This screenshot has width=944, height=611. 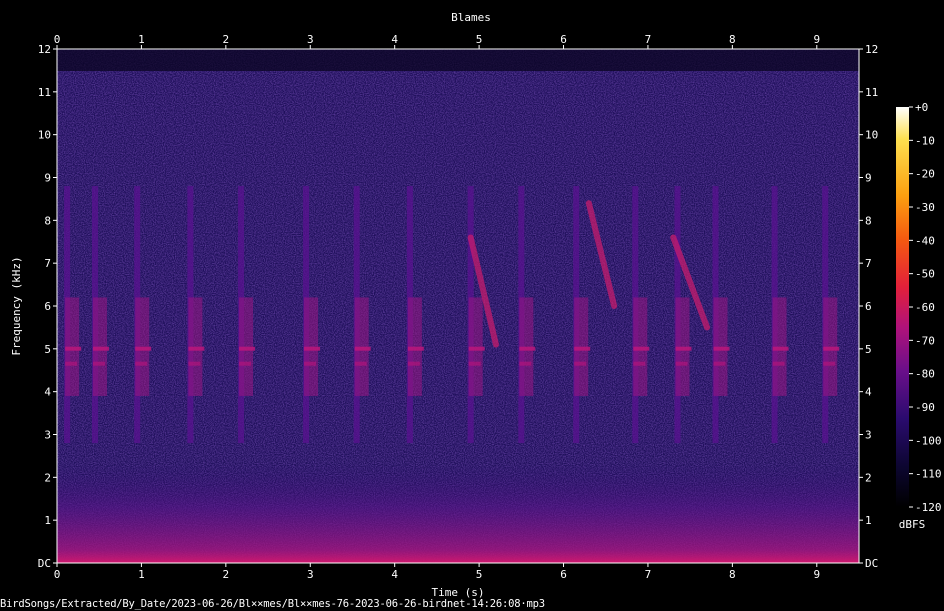 What do you see at coordinates (925, 407) in the screenshot?
I see `colorbar-tick-label: -90` at bounding box center [925, 407].